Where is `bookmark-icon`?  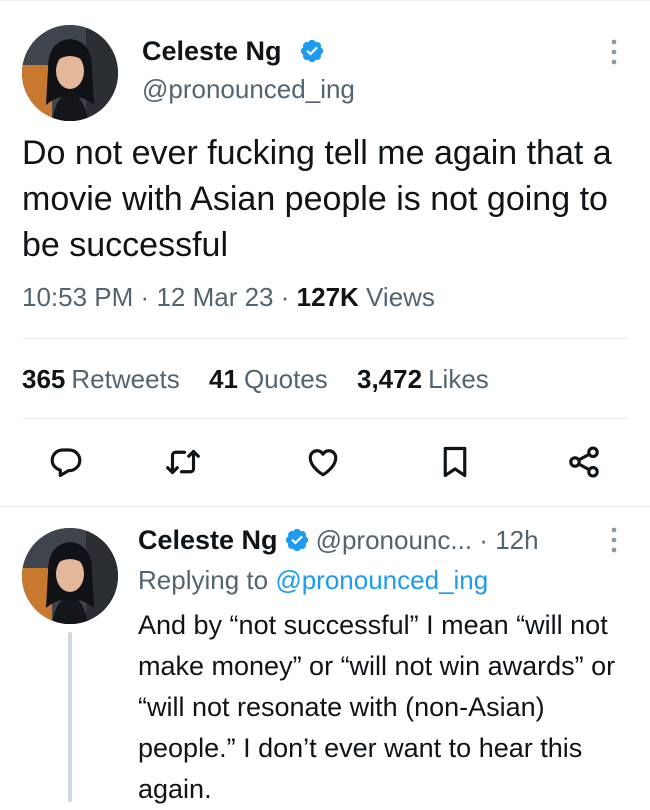 bookmark-icon is located at coordinates (455, 462).